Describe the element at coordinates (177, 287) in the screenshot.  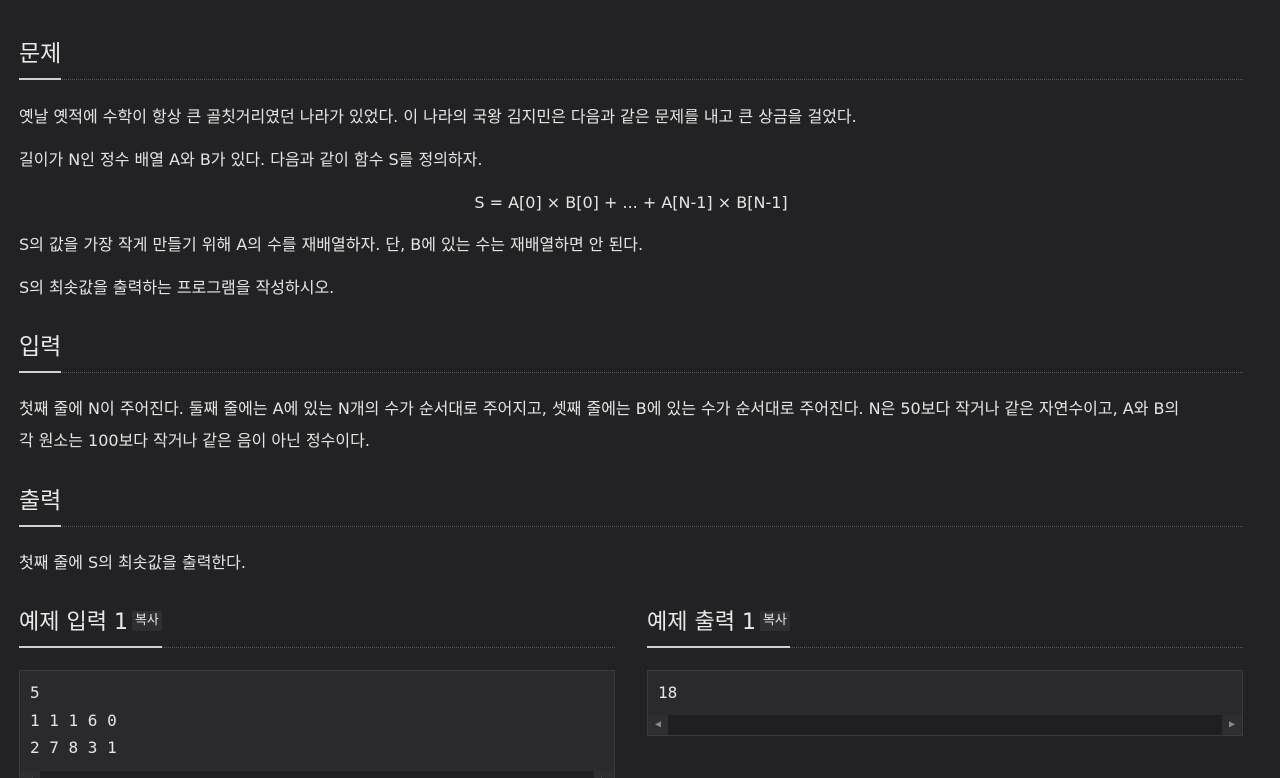
I see `problem-paragraph-4: S의 최솟값을 출력하는 프로그램을 작성하시오.` at that location.